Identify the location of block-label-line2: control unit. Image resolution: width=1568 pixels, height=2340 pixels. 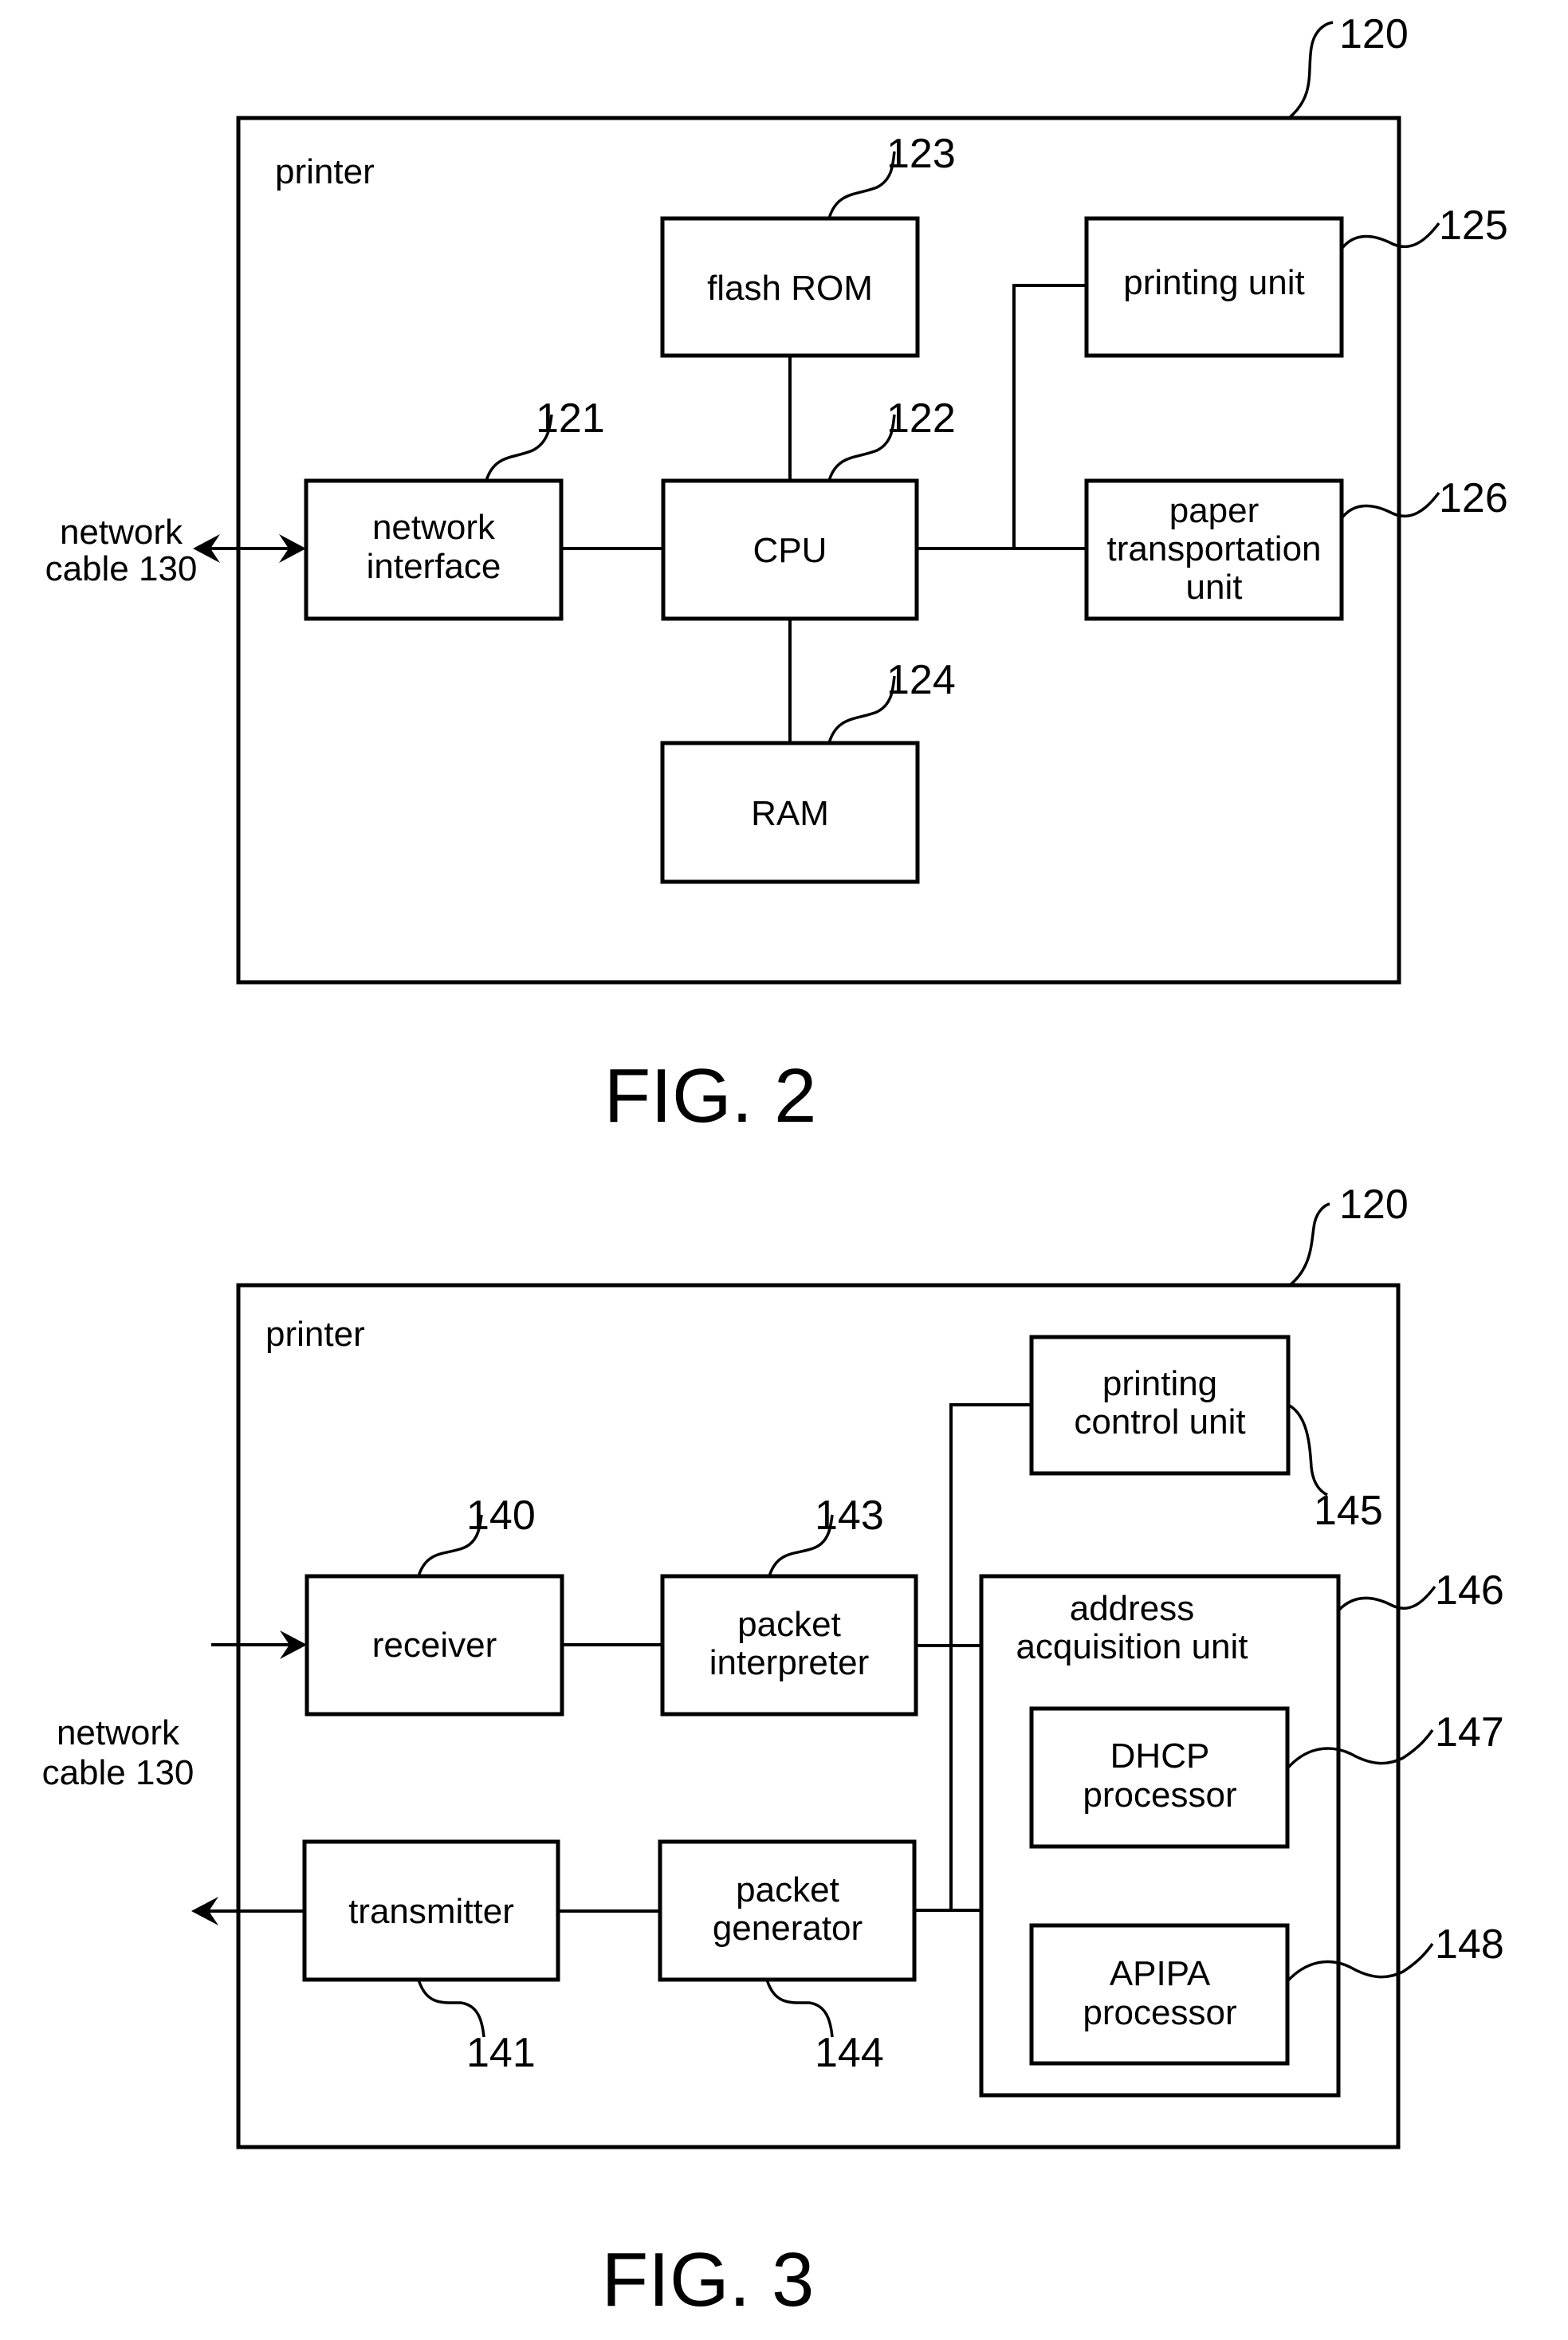
(1159, 1421).